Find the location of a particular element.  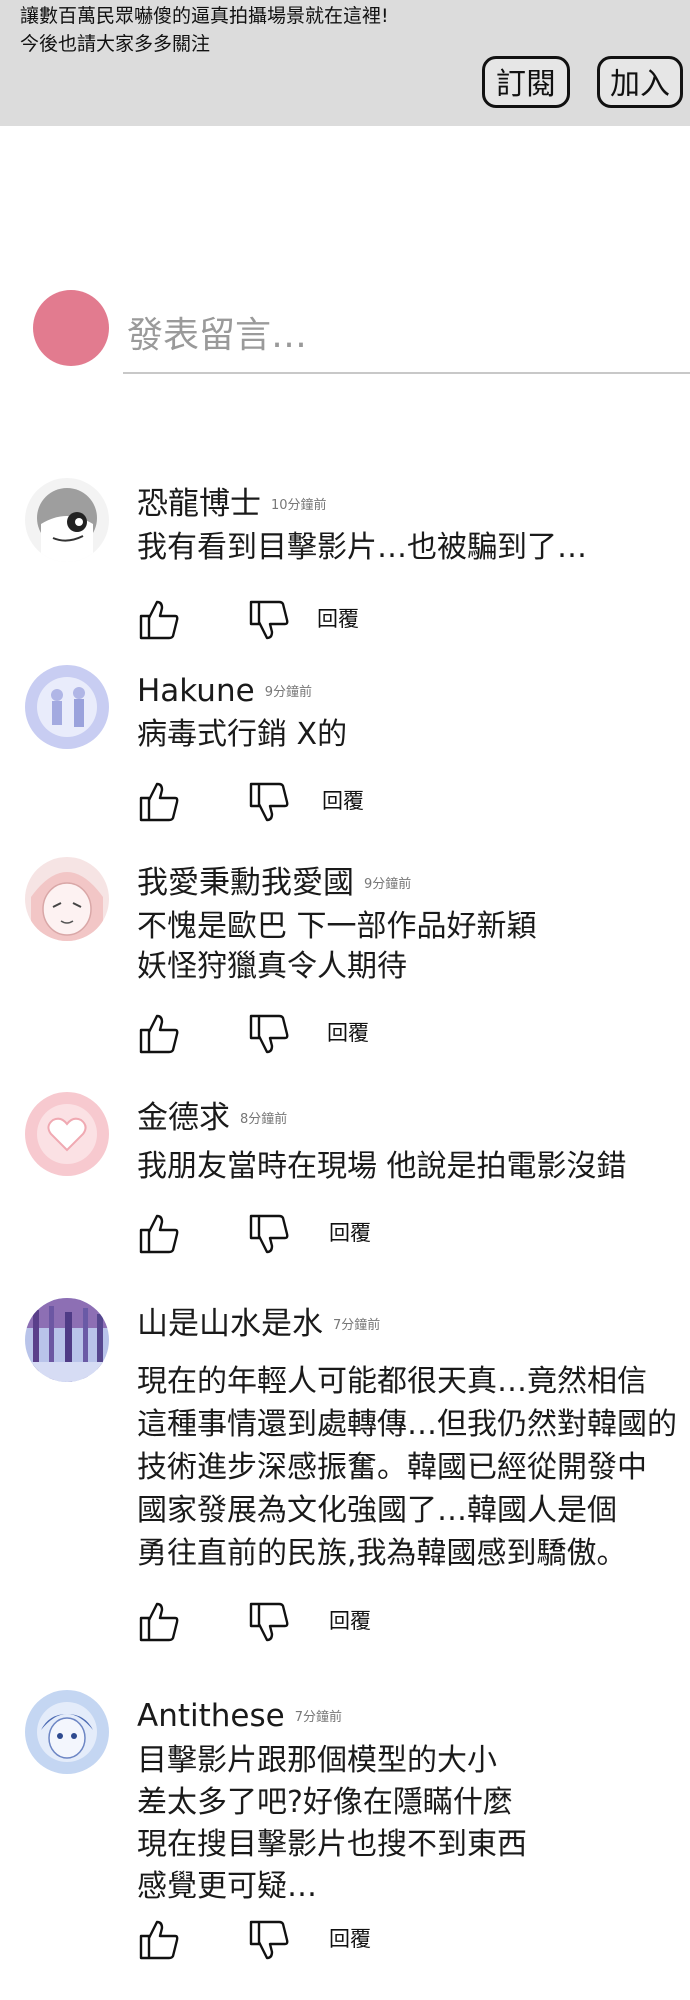

channel-header: 讓數百萬民眾嚇傻的逼真拍攝場景就在這裡! 今後也請大家多多關注 訂閱 加入 is located at coordinates (345, 63).